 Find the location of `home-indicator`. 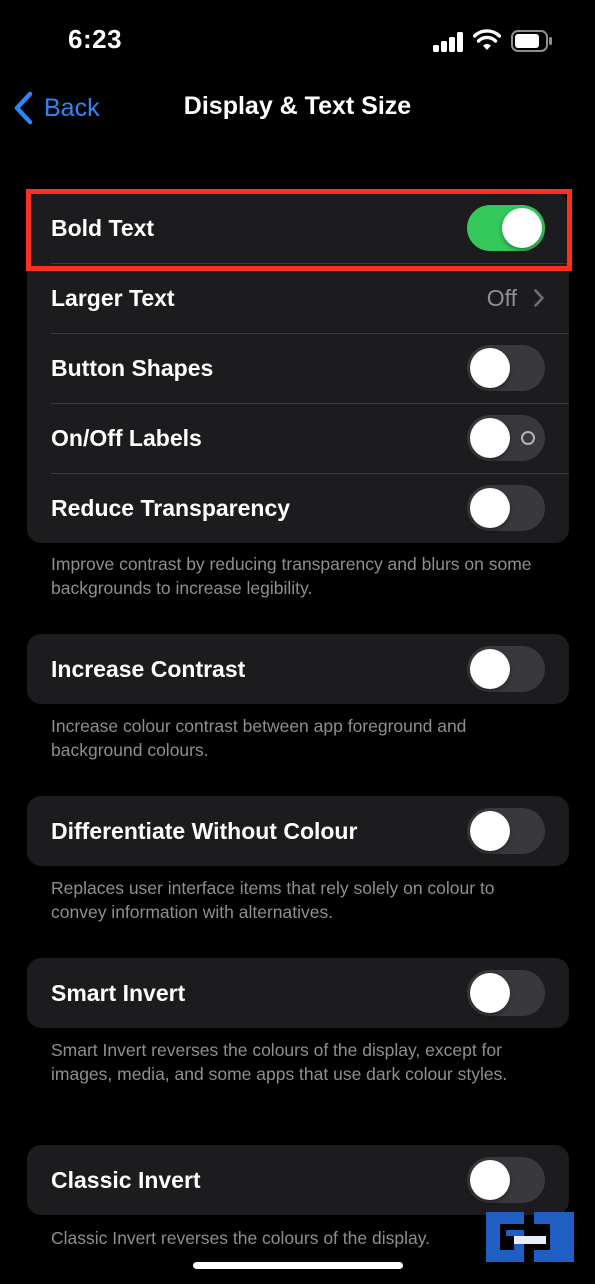

home-indicator is located at coordinates (298, 1265).